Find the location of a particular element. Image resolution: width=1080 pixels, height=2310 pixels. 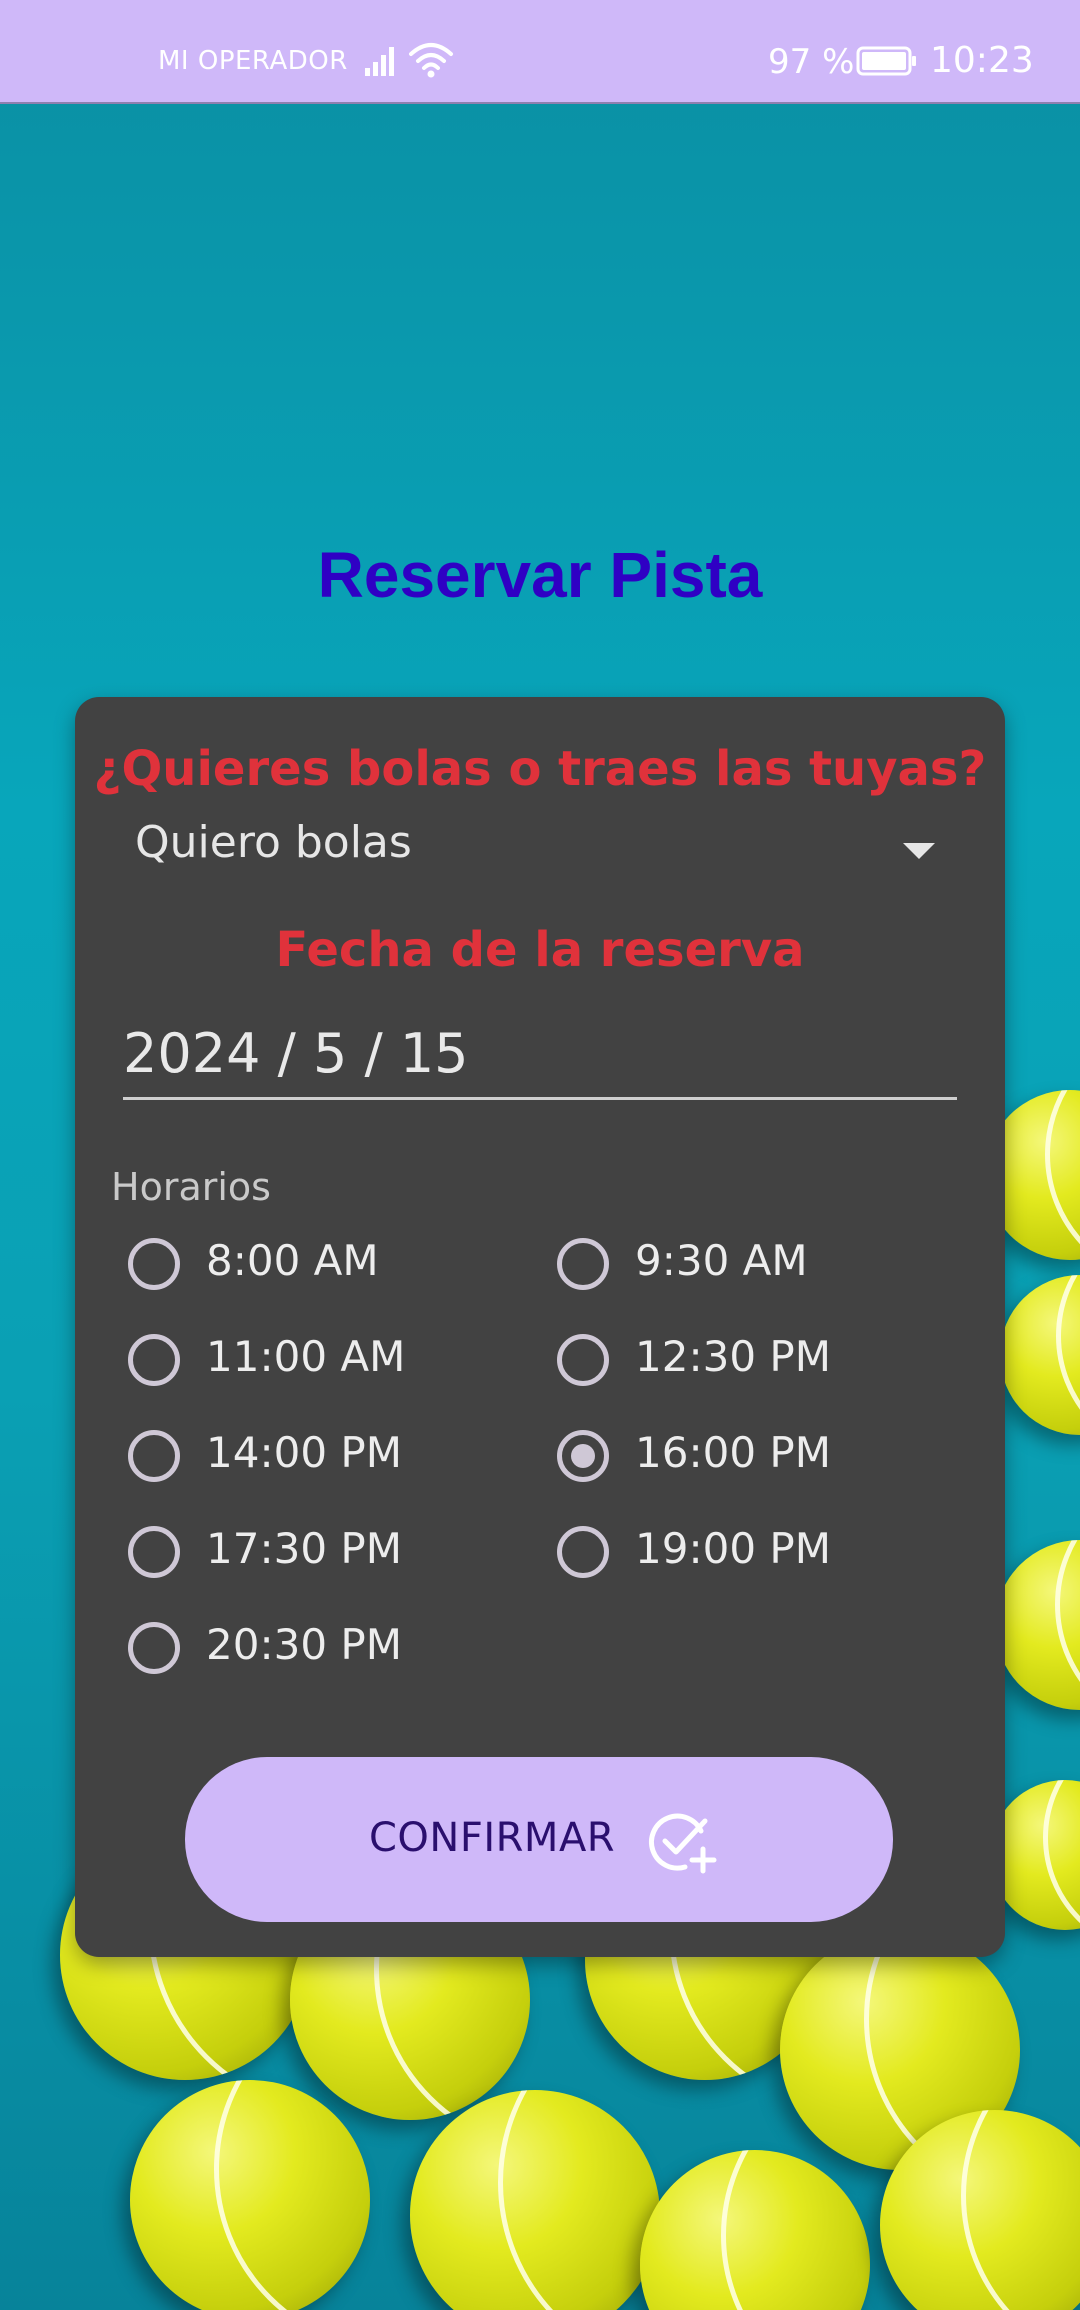

date-title: Fecha de la reserva is located at coordinates (540, 950).